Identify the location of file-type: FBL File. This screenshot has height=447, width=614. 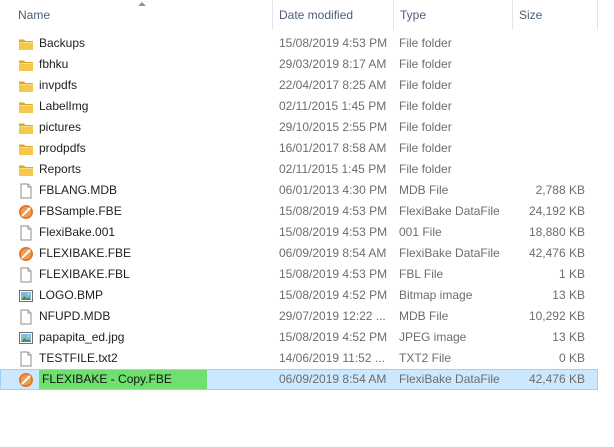
(421, 274).